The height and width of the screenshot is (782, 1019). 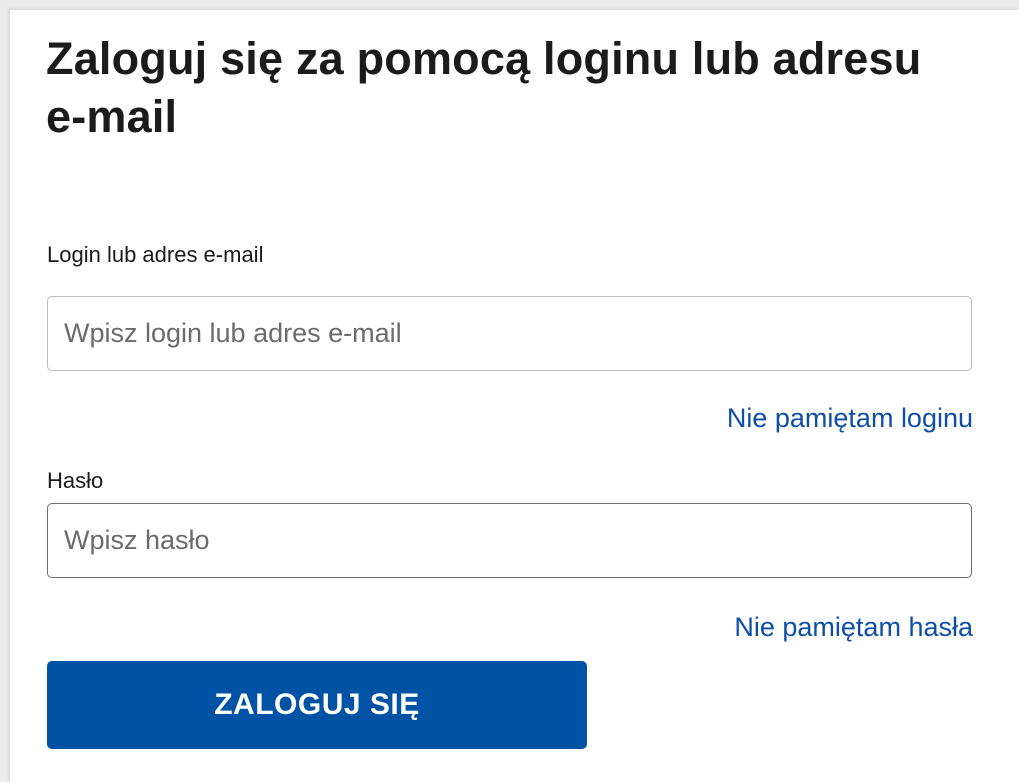 What do you see at coordinates (853, 627) in the screenshot?
I see `forgot-password-link: Nie pamiętam hasła` at bounding box center [853, 627].